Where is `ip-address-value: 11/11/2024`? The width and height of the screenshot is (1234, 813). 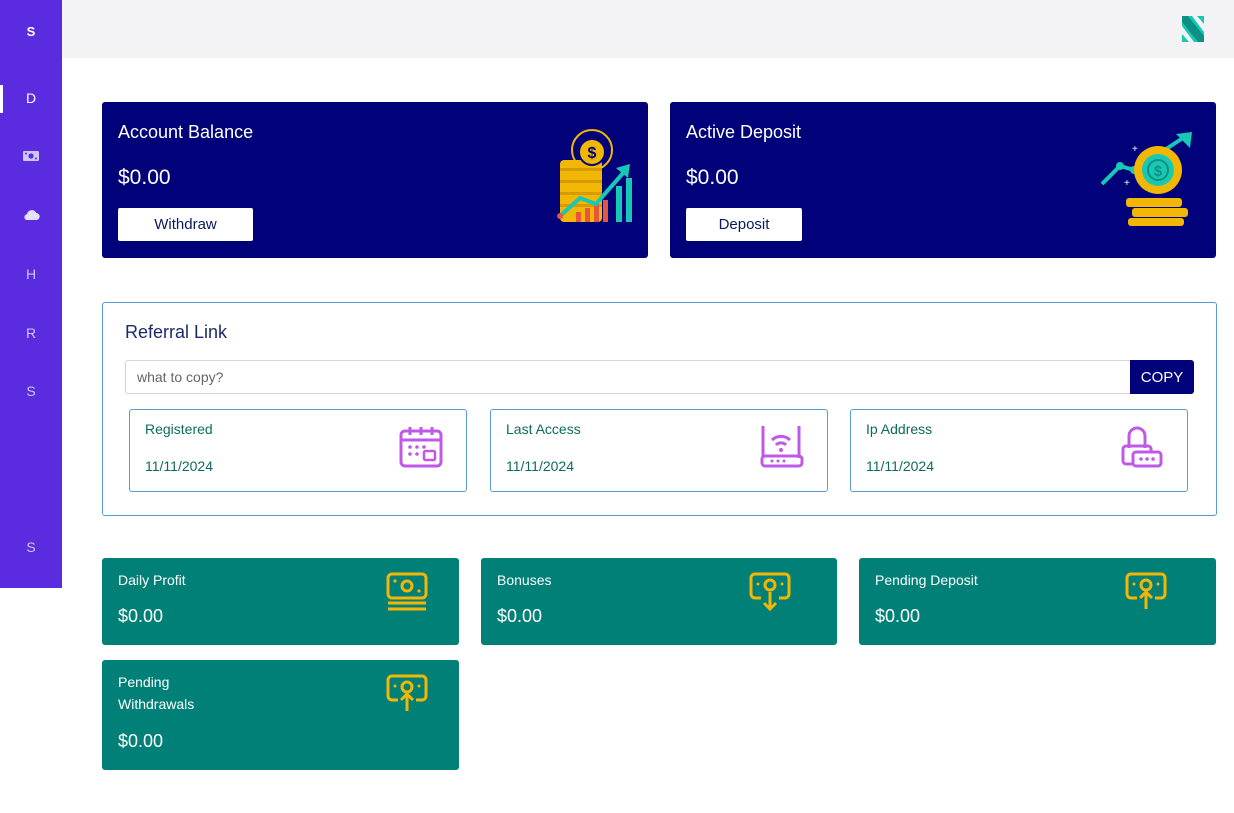
ip-address-value: 11/11/2024 is located at coordinates (900, 466).